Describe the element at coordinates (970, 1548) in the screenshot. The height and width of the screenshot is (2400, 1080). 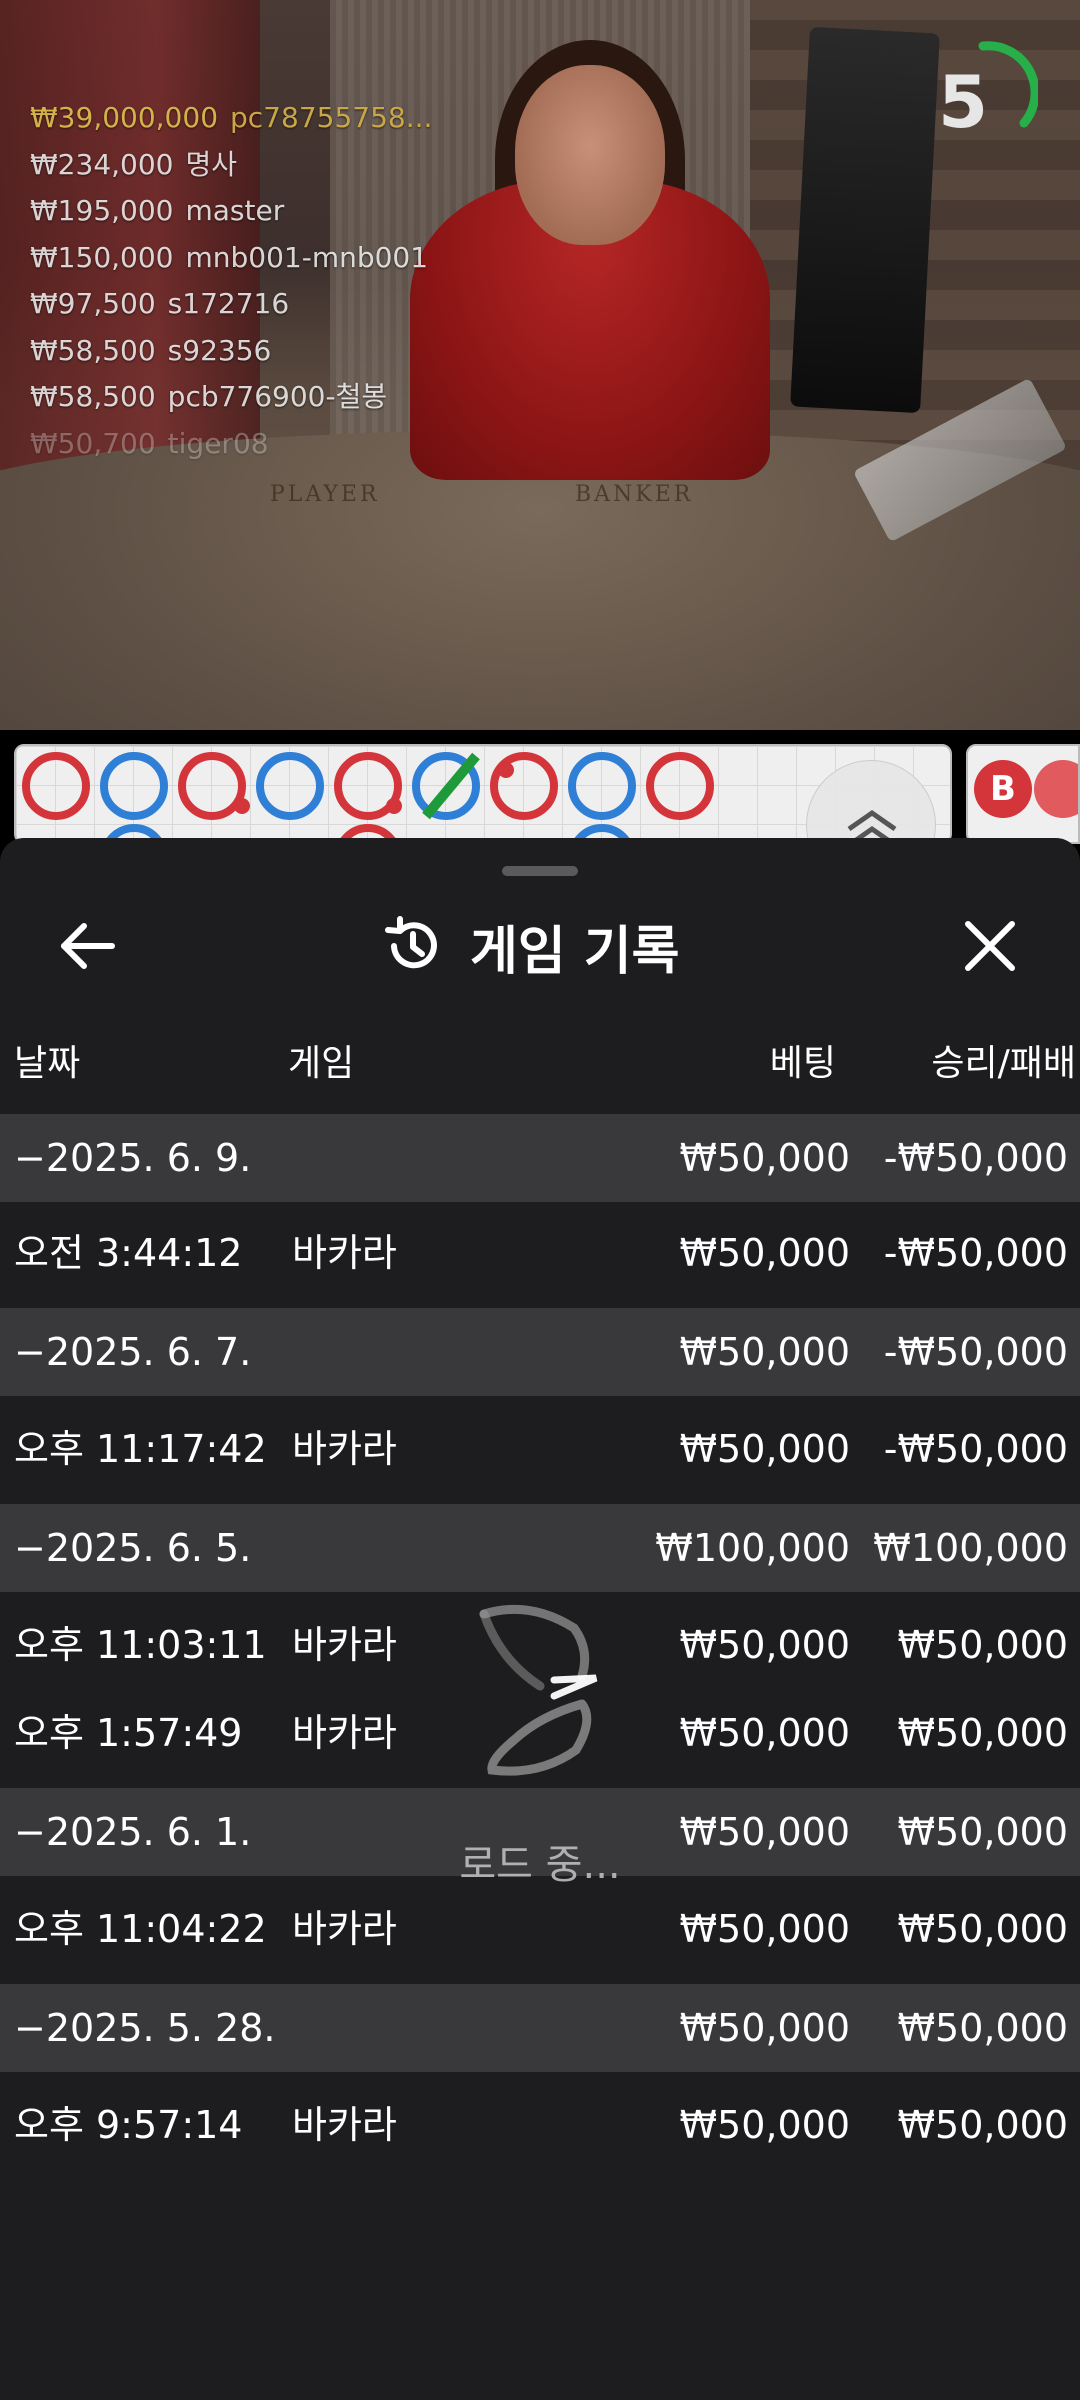
I see `result-total: ₩100,000` at that location.